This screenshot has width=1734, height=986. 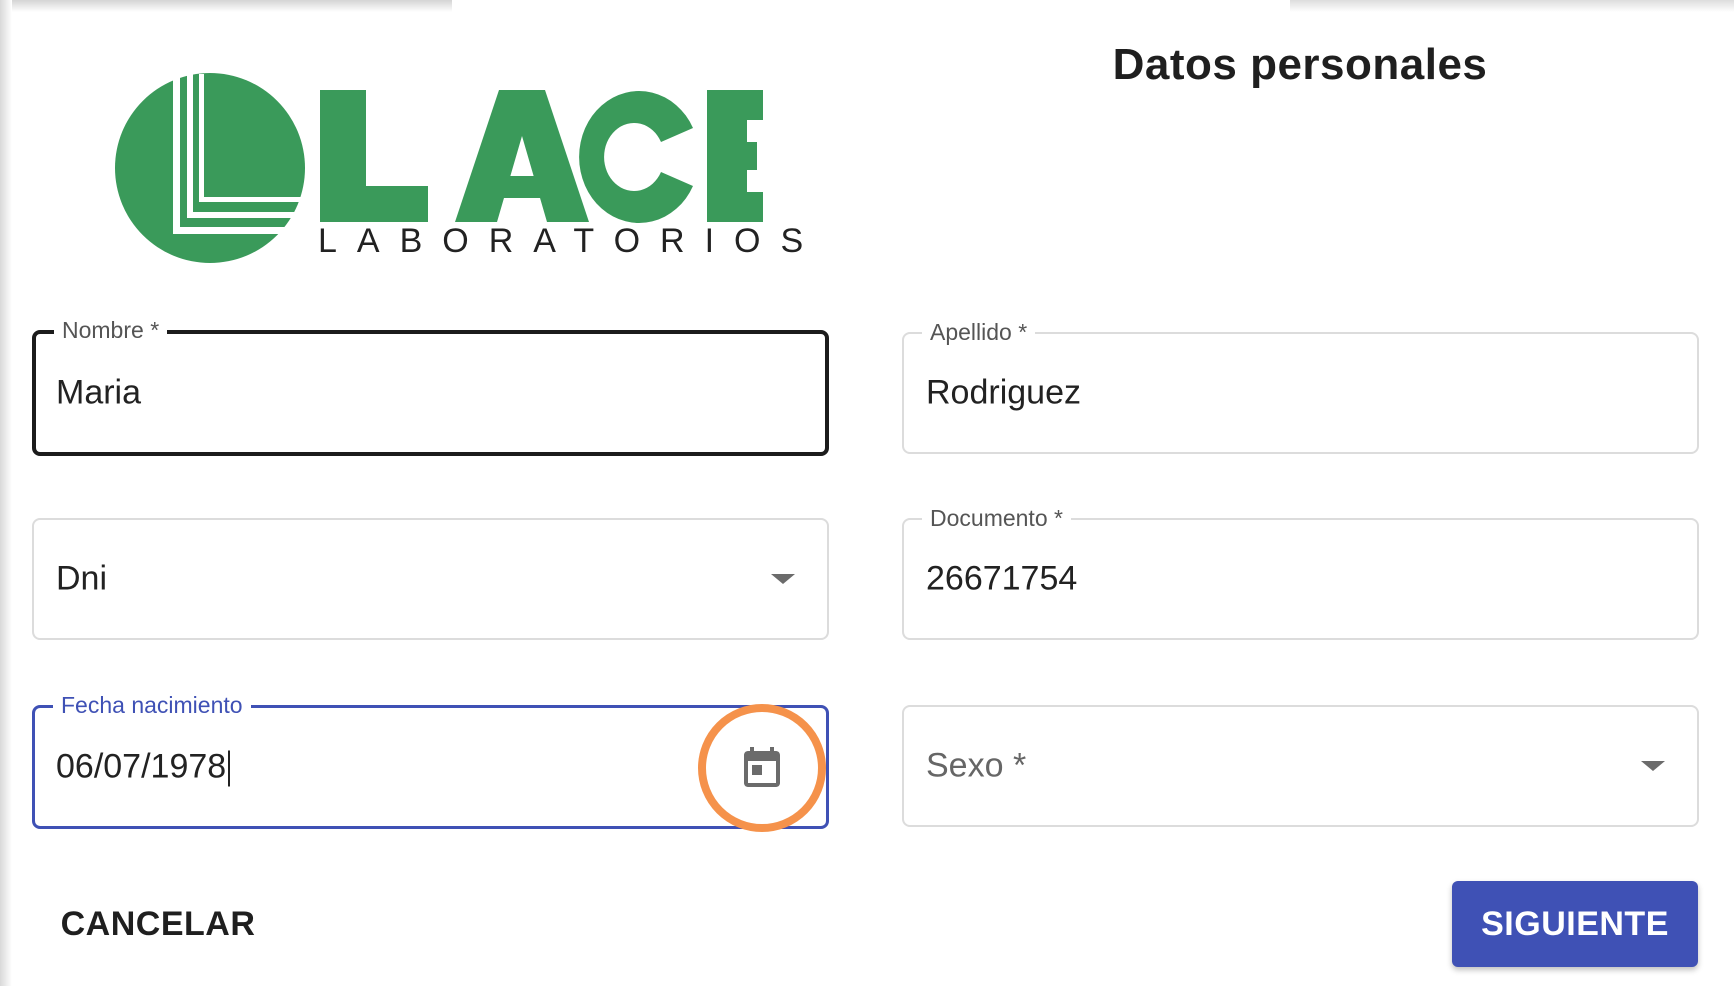 What do you see at coordinates (1300, 571) in the screenshot?
I see `documento-field: Documento * 26671754` at bounding box center [1300, 571].